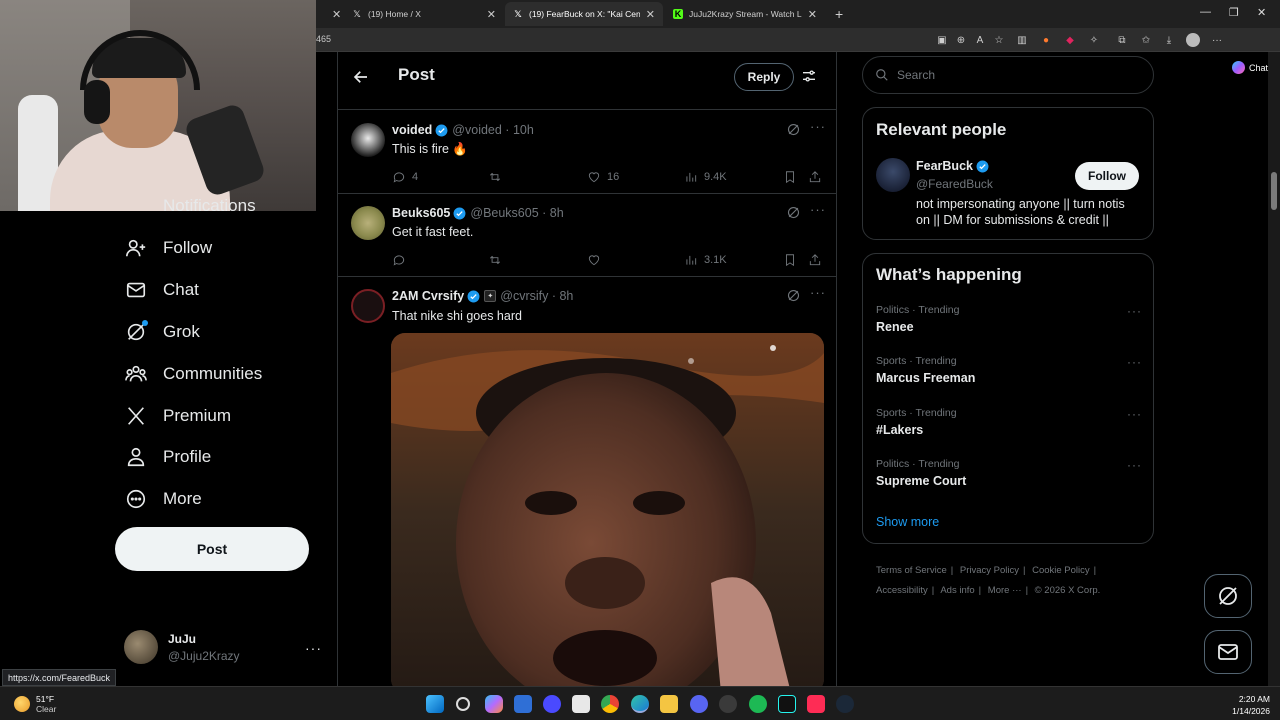  What do you see at coordinates (412, 130) in the screenshot?
I see `reply-author-name: voided` at bounding box center [412, 130].